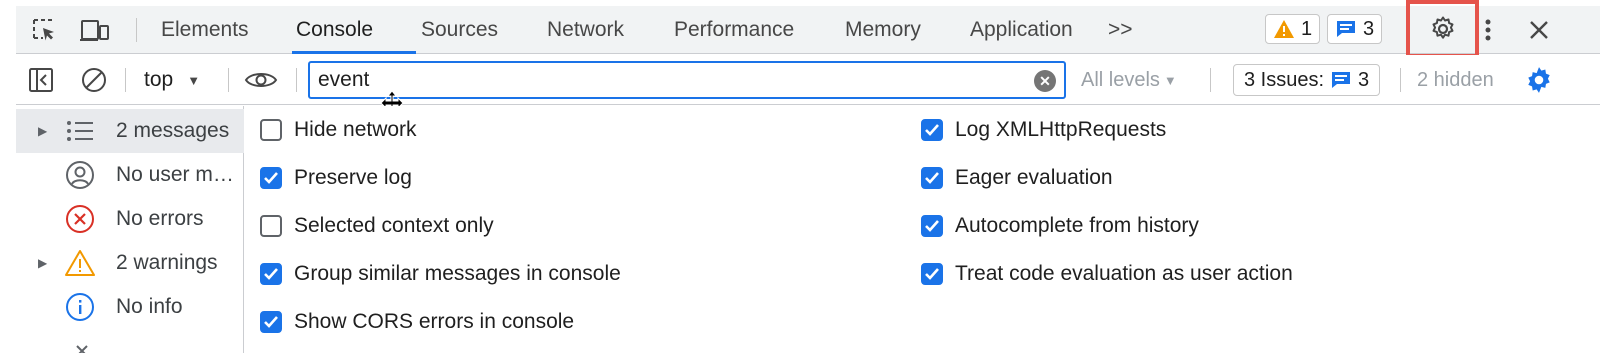 Image resolution: width=1600 pixels, height=353 pixels. What do you see at coordinates (457, 273) in the screenshot?
I see `setting-label: Group similar messages in console` at bounding box center [457, 273].